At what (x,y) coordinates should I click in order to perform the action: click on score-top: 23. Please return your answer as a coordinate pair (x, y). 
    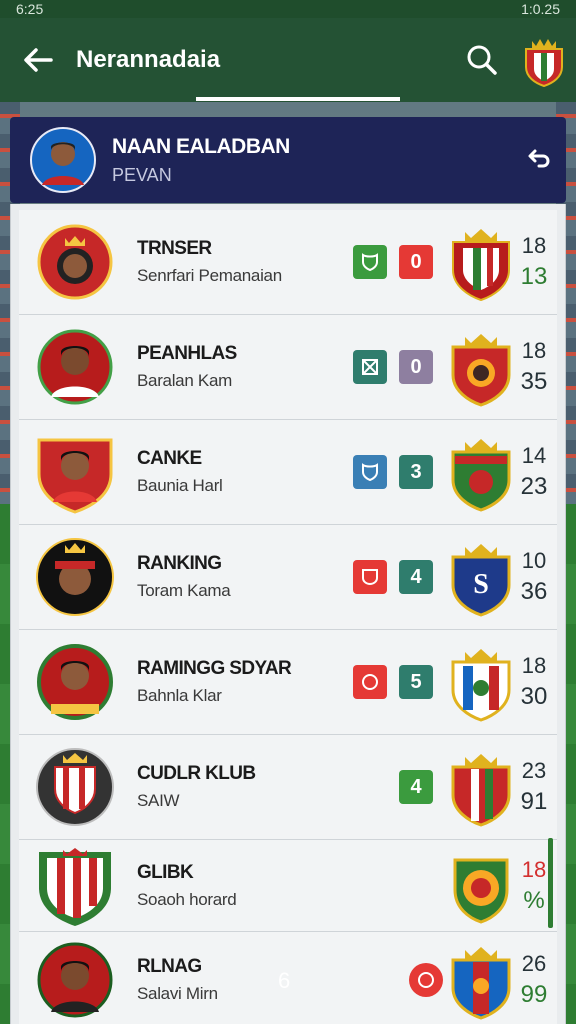
    Looking at the image, I should click on (534, 770).